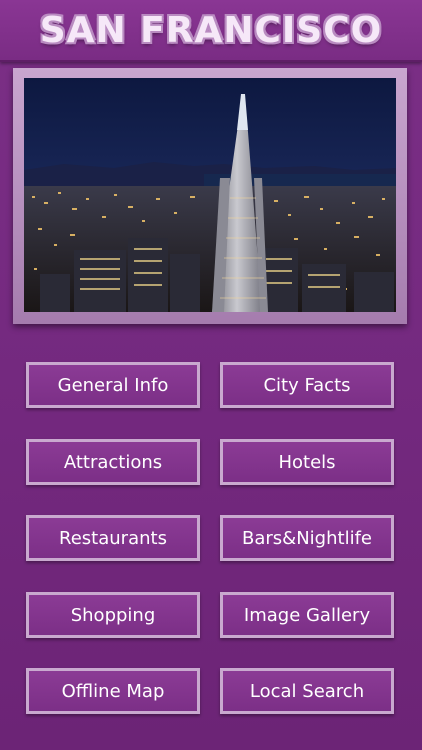  I want to click on restaurants-label: Restaurants, so click(113, 538).